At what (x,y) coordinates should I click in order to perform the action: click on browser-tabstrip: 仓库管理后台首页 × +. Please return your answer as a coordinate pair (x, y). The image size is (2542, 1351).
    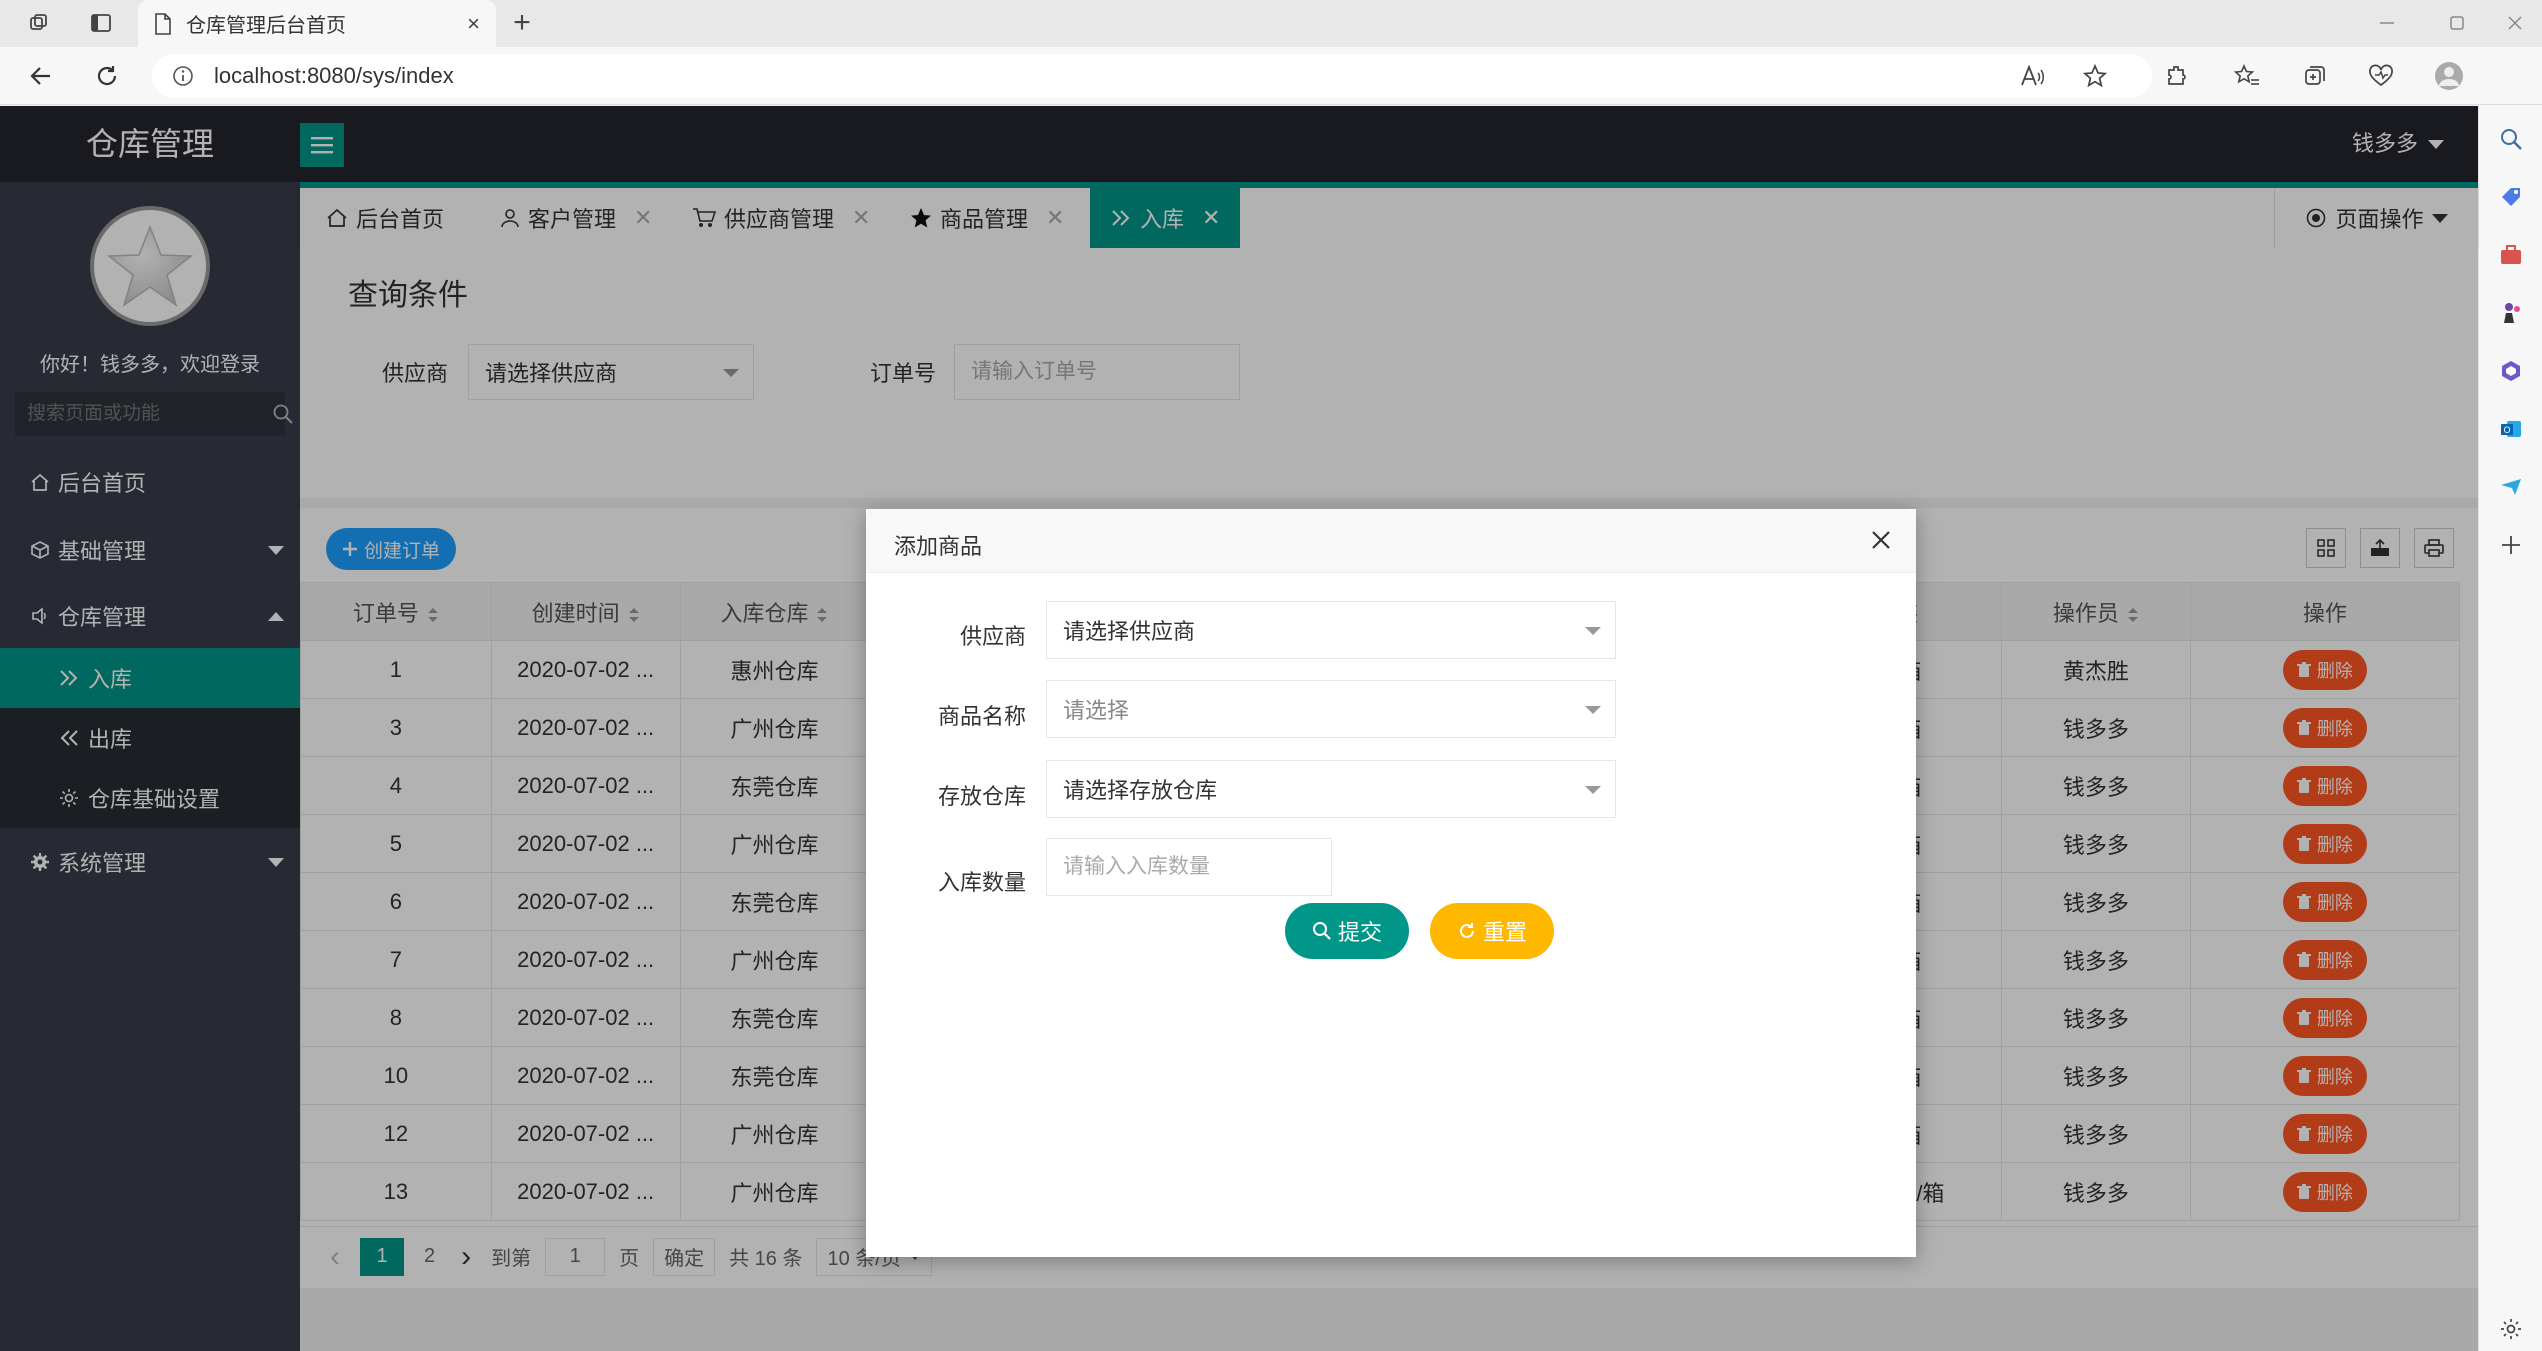
    Looking at the image, I should click on (1271, 23).